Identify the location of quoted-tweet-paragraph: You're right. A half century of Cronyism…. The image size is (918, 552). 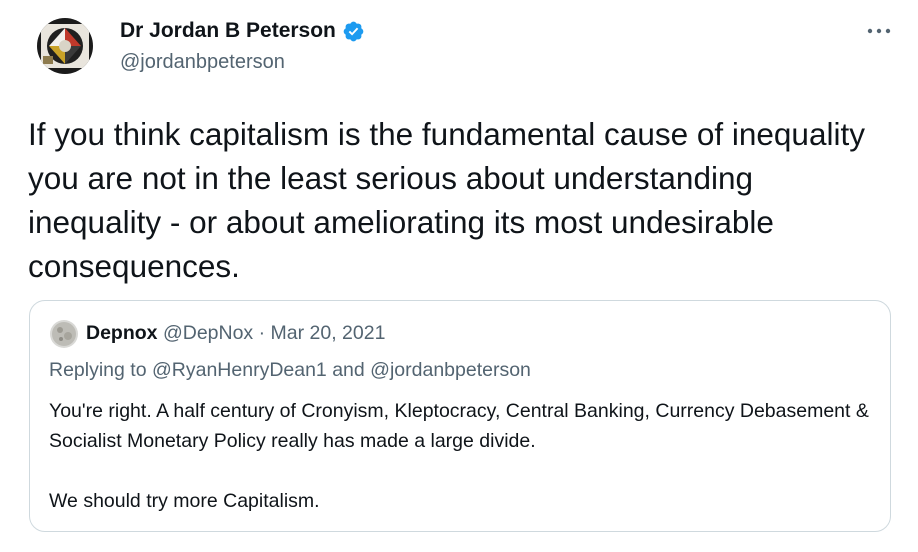
(459, 426).